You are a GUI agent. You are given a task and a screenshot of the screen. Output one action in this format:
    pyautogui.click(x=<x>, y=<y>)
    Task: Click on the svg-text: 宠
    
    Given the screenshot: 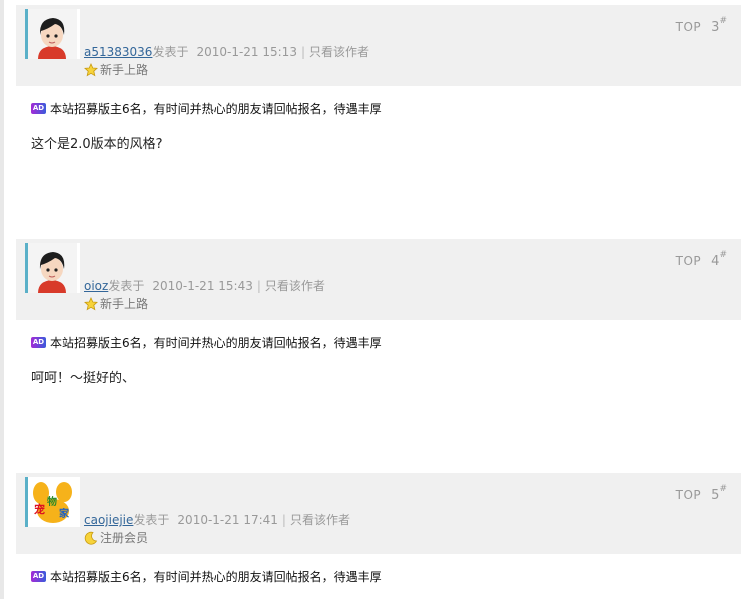 What is the action you would take?
    pyautogui.click(x=39, y=509)
    